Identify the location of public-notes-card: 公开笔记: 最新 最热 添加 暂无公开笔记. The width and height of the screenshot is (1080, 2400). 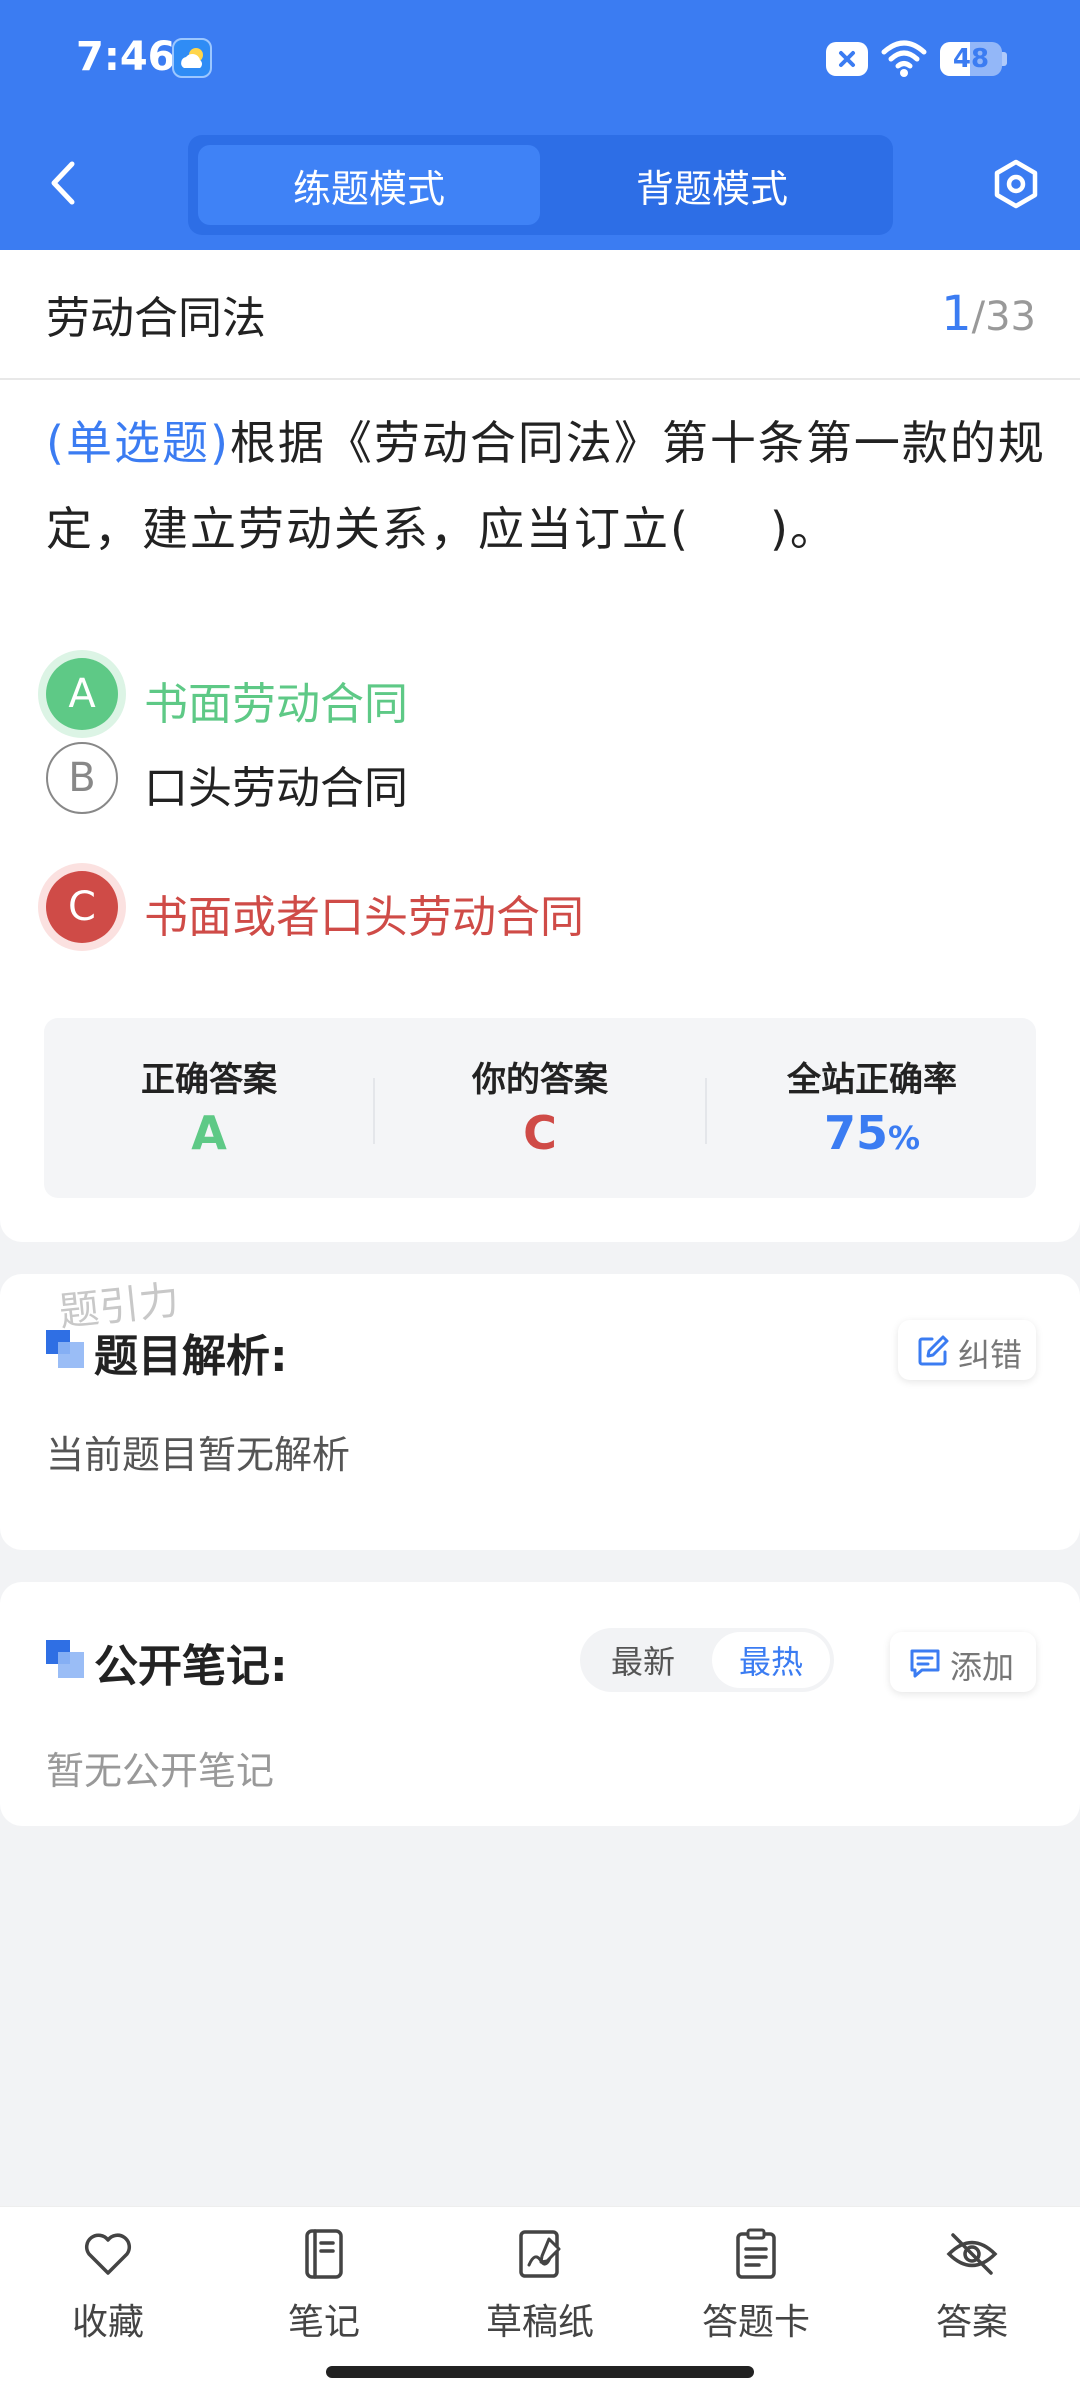
(540, 1704).